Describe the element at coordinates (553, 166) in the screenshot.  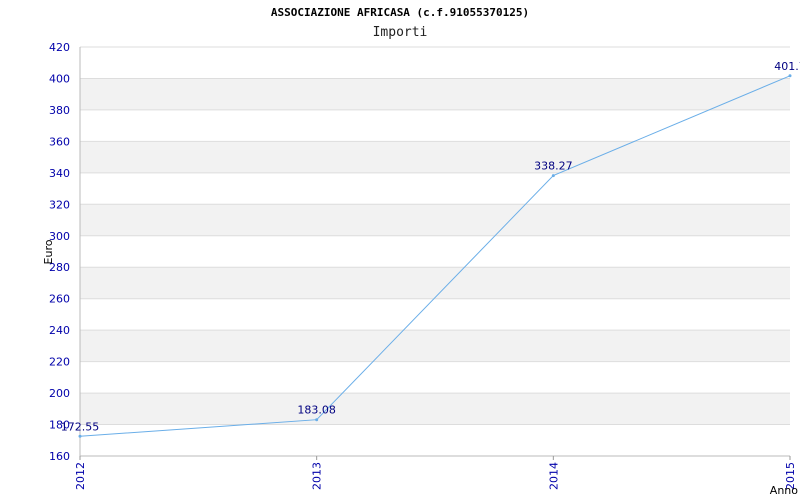
I see `data-label: 338.27` at that location.